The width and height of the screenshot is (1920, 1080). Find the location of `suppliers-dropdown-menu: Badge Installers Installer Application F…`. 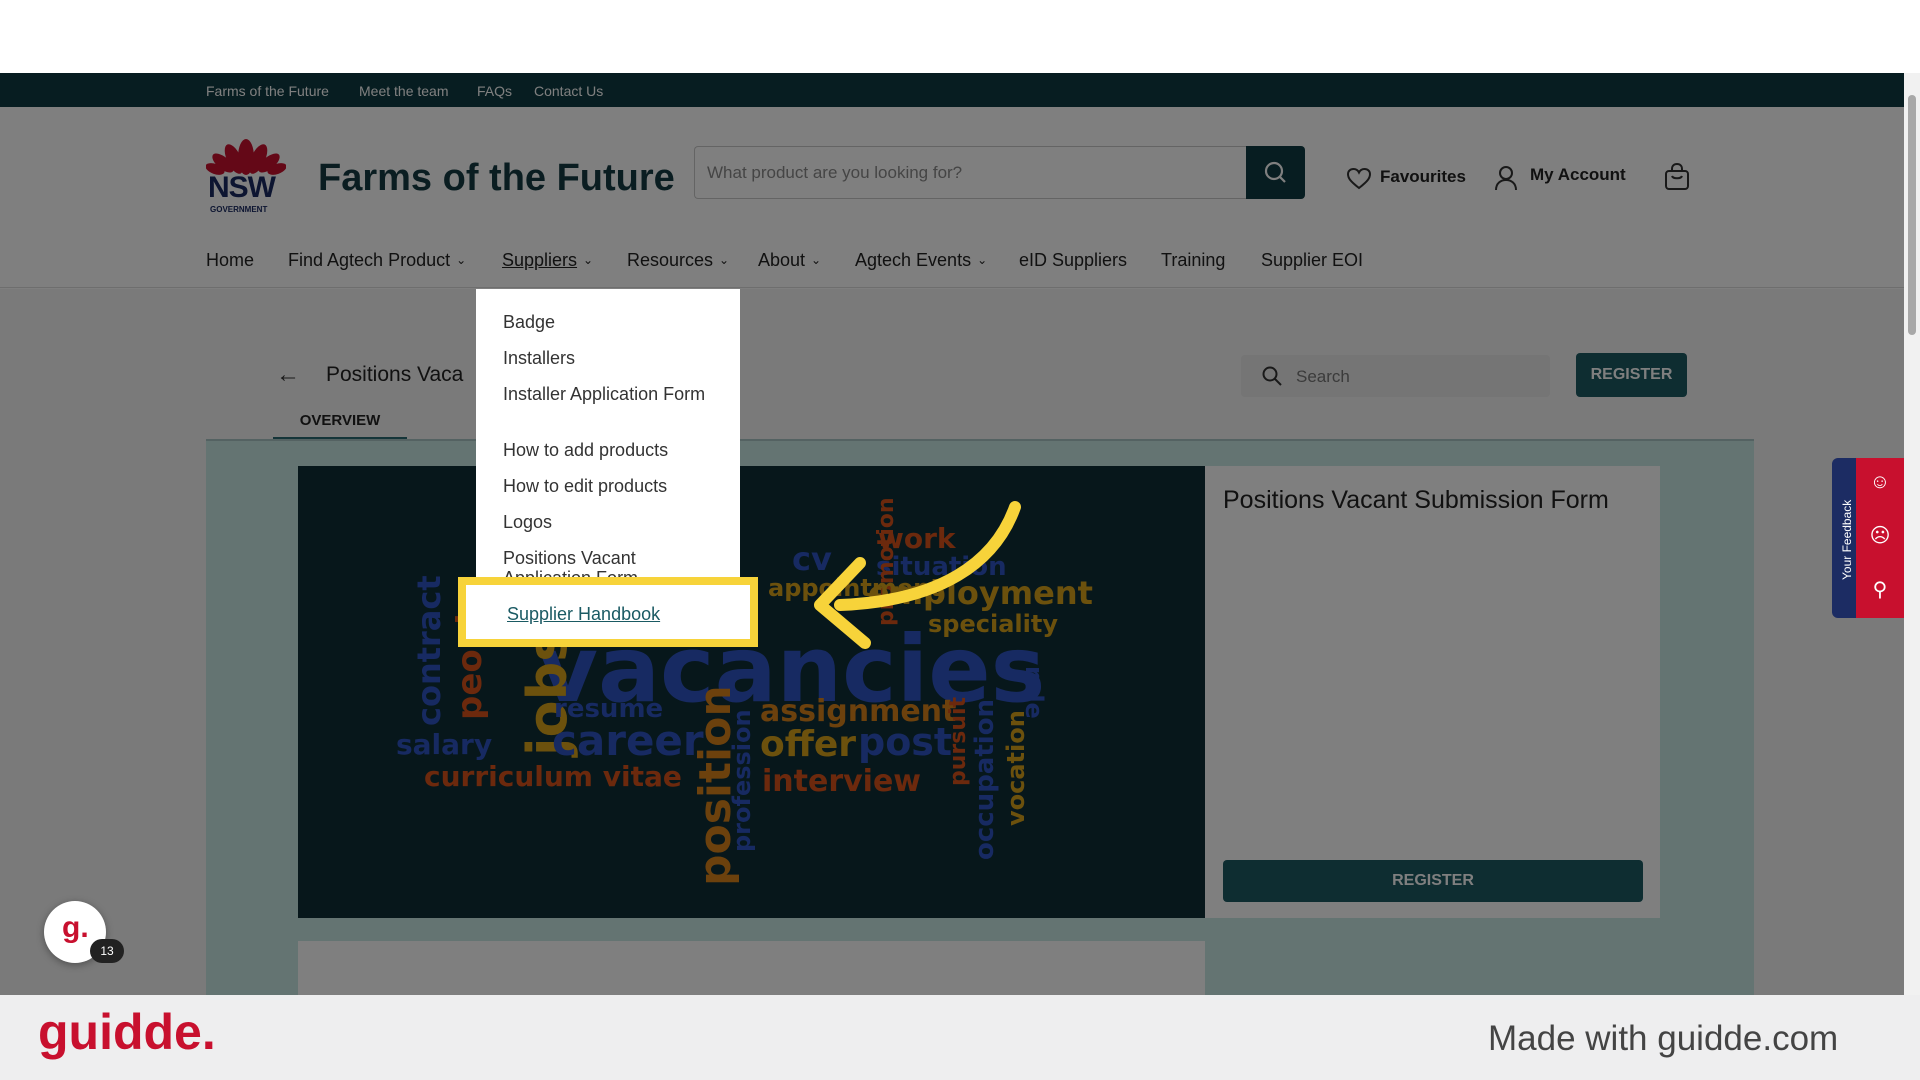

suppliers-dropdown-menu: Badge Installers Installer Application F… is located at coordinates (608, 442).